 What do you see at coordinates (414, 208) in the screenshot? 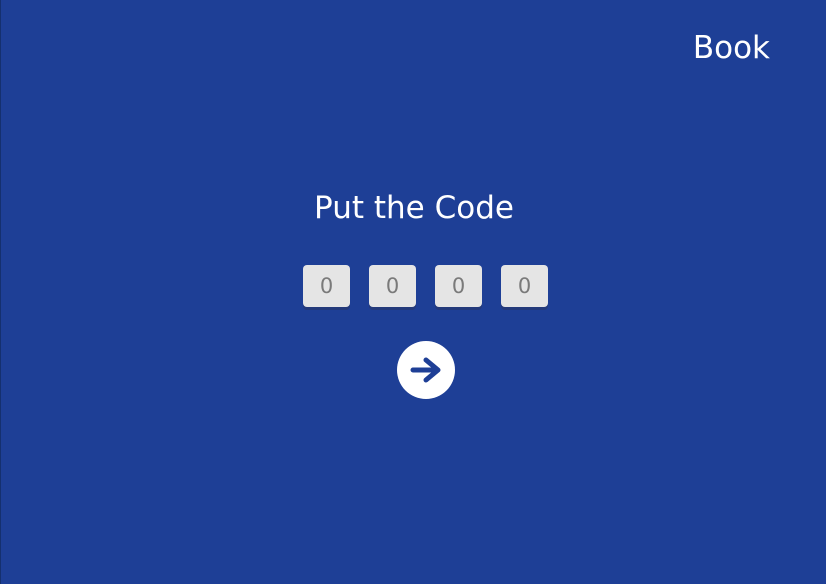
I see `page-title: Put the Code` at bounding box center [414, 208].